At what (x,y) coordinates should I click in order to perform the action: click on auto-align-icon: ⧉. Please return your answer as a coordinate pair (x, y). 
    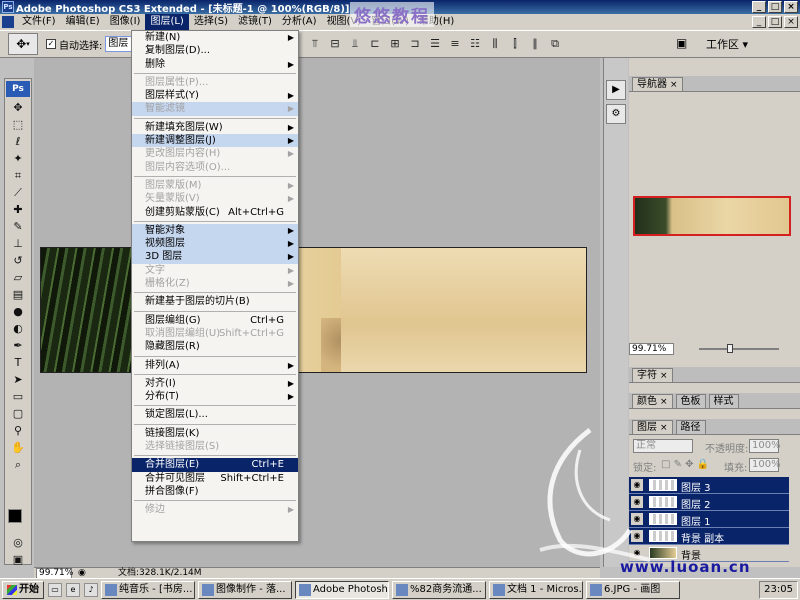
    Looking at the image, I should click on (555, 44).